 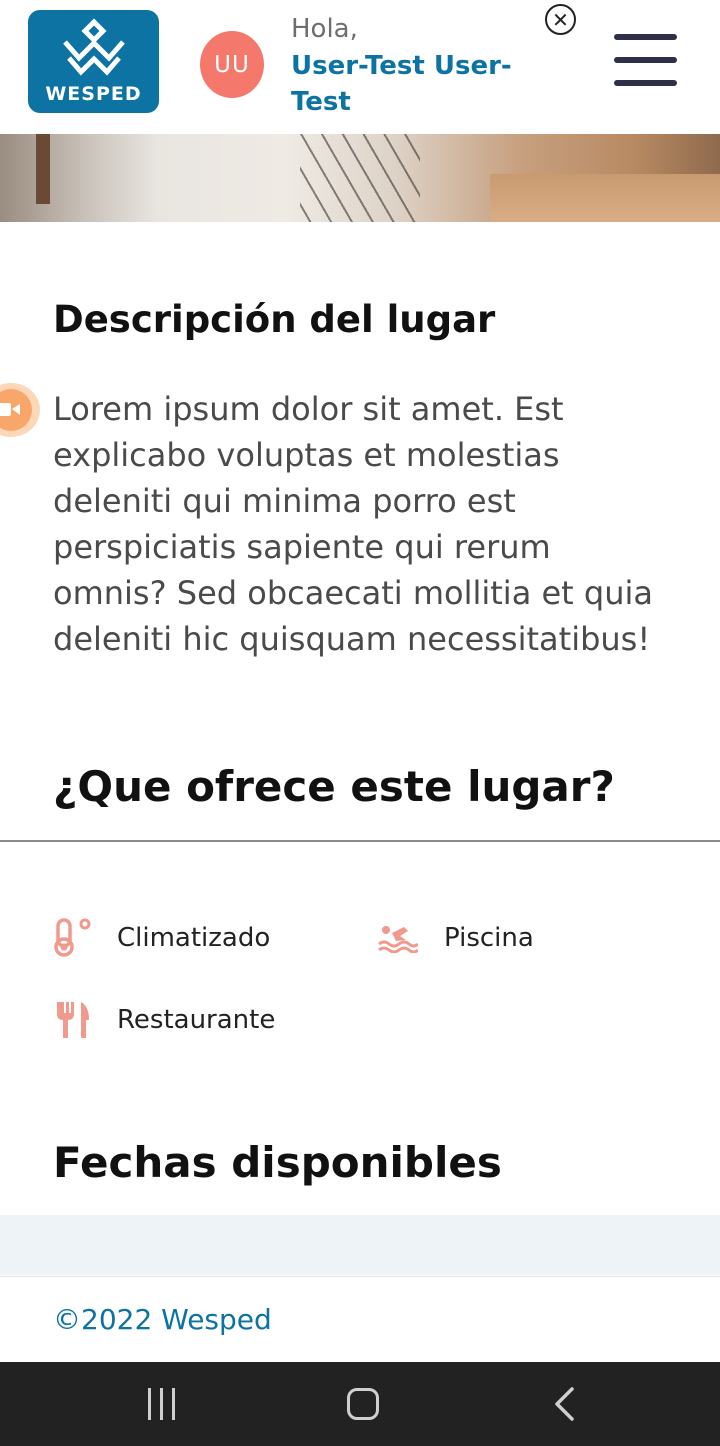 What do you see at coordinates (274, 319) in the screenshot?
I see `description-title: Descripción del lugar` at bounding box center [274, 319].